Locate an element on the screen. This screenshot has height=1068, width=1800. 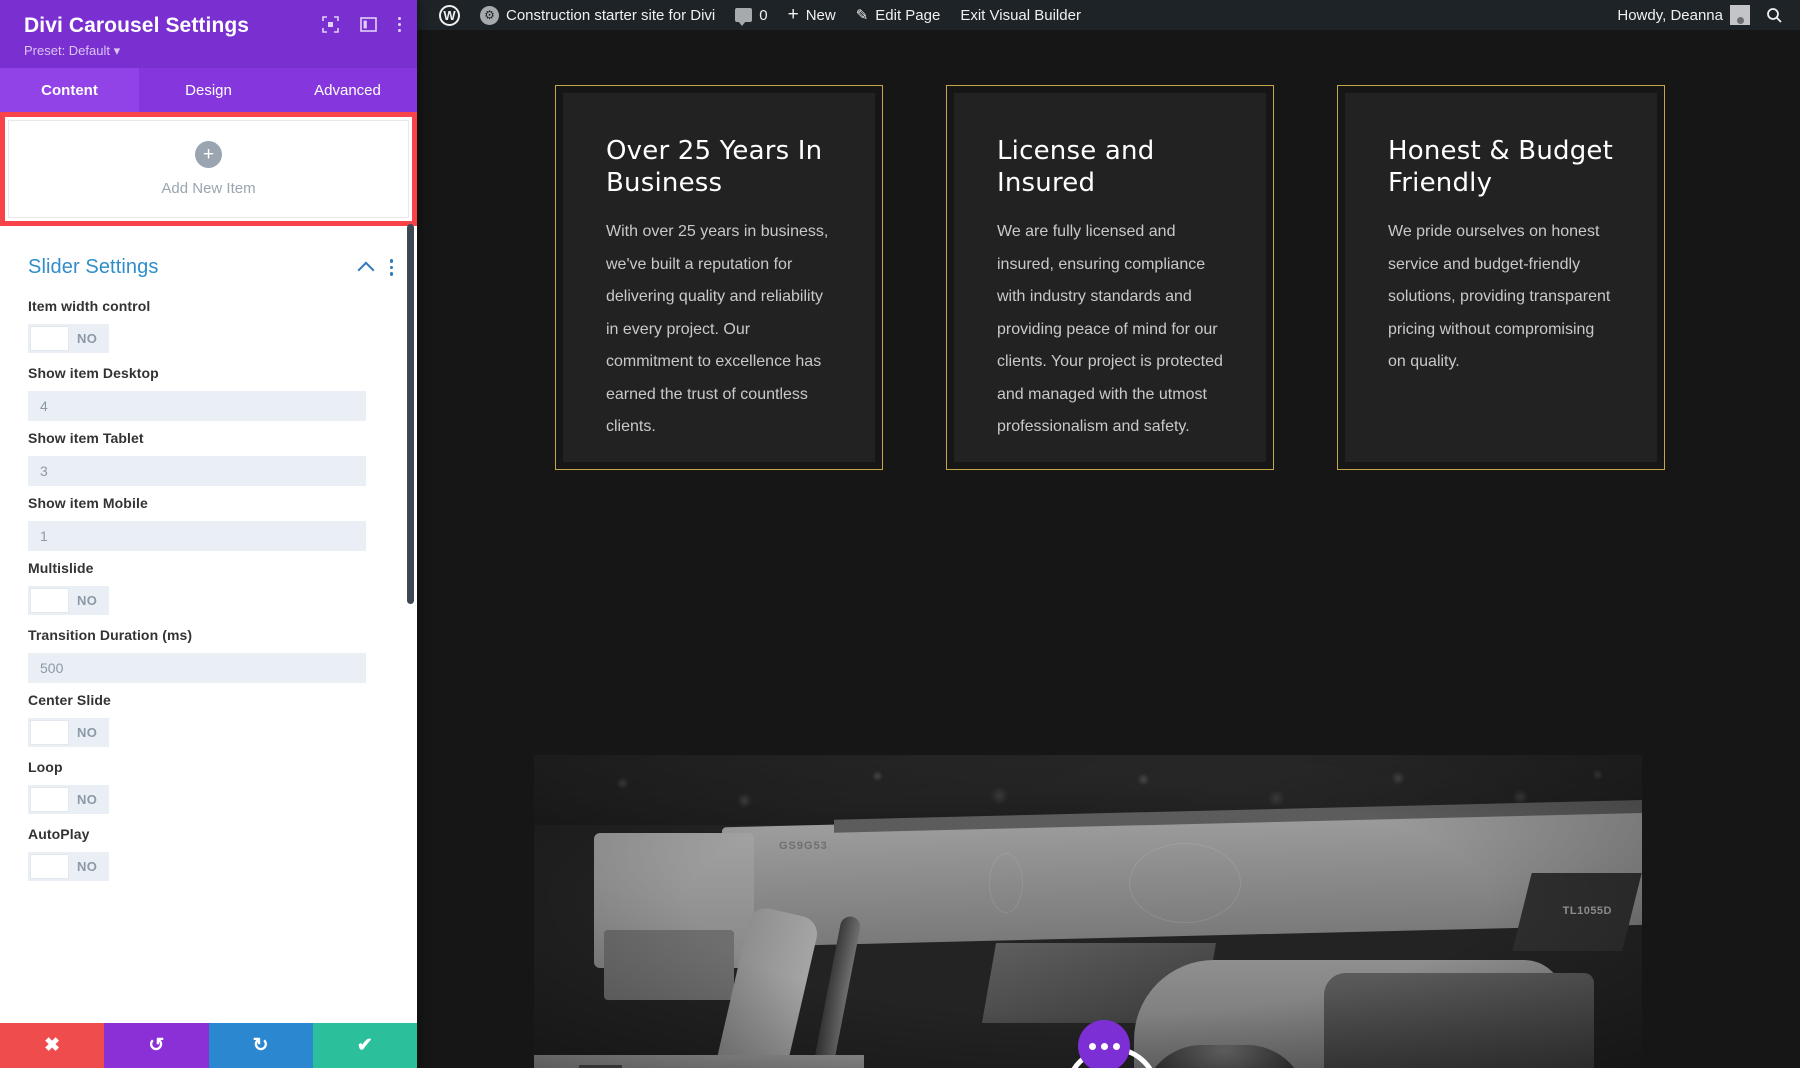
add-new-item-button: + Add New Item is located at coordinates (208, 169).